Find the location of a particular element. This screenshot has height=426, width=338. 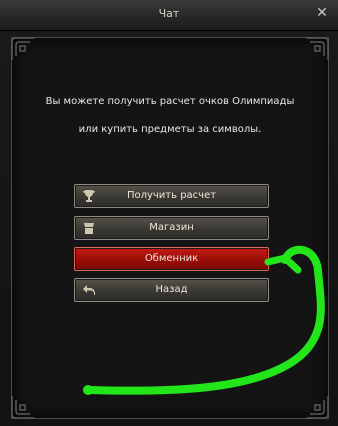

get-calculation-button: Получить расчет is located at coordinates (171, 196).